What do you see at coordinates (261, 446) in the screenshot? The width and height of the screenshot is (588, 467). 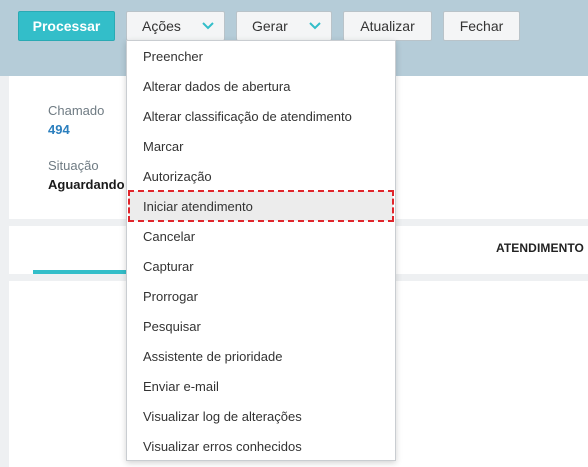 I see `menu-item: Visualizar erros conhecidos` at bounding box center [261, 446].